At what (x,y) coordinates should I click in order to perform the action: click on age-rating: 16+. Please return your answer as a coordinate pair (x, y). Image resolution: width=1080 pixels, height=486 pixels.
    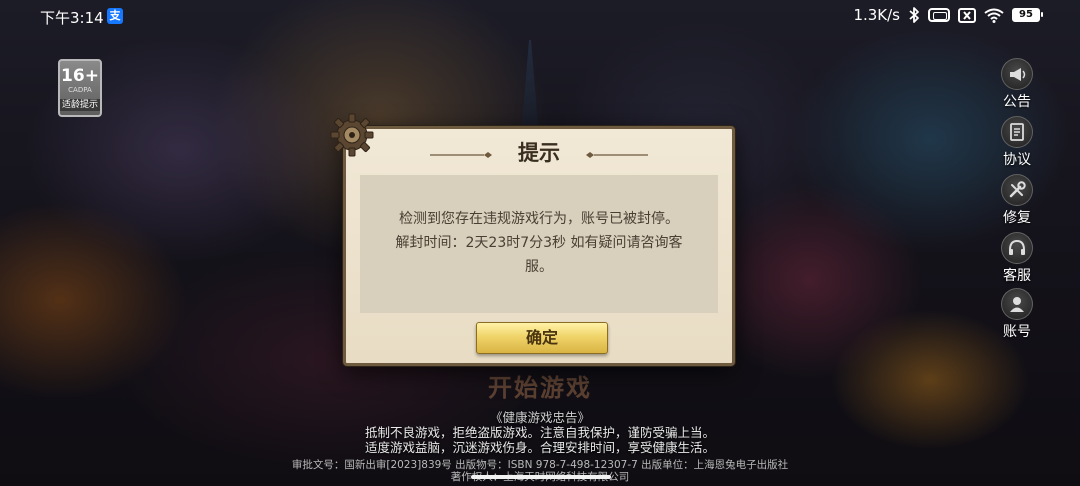
    Looking at the image, I should click on (80, 76).